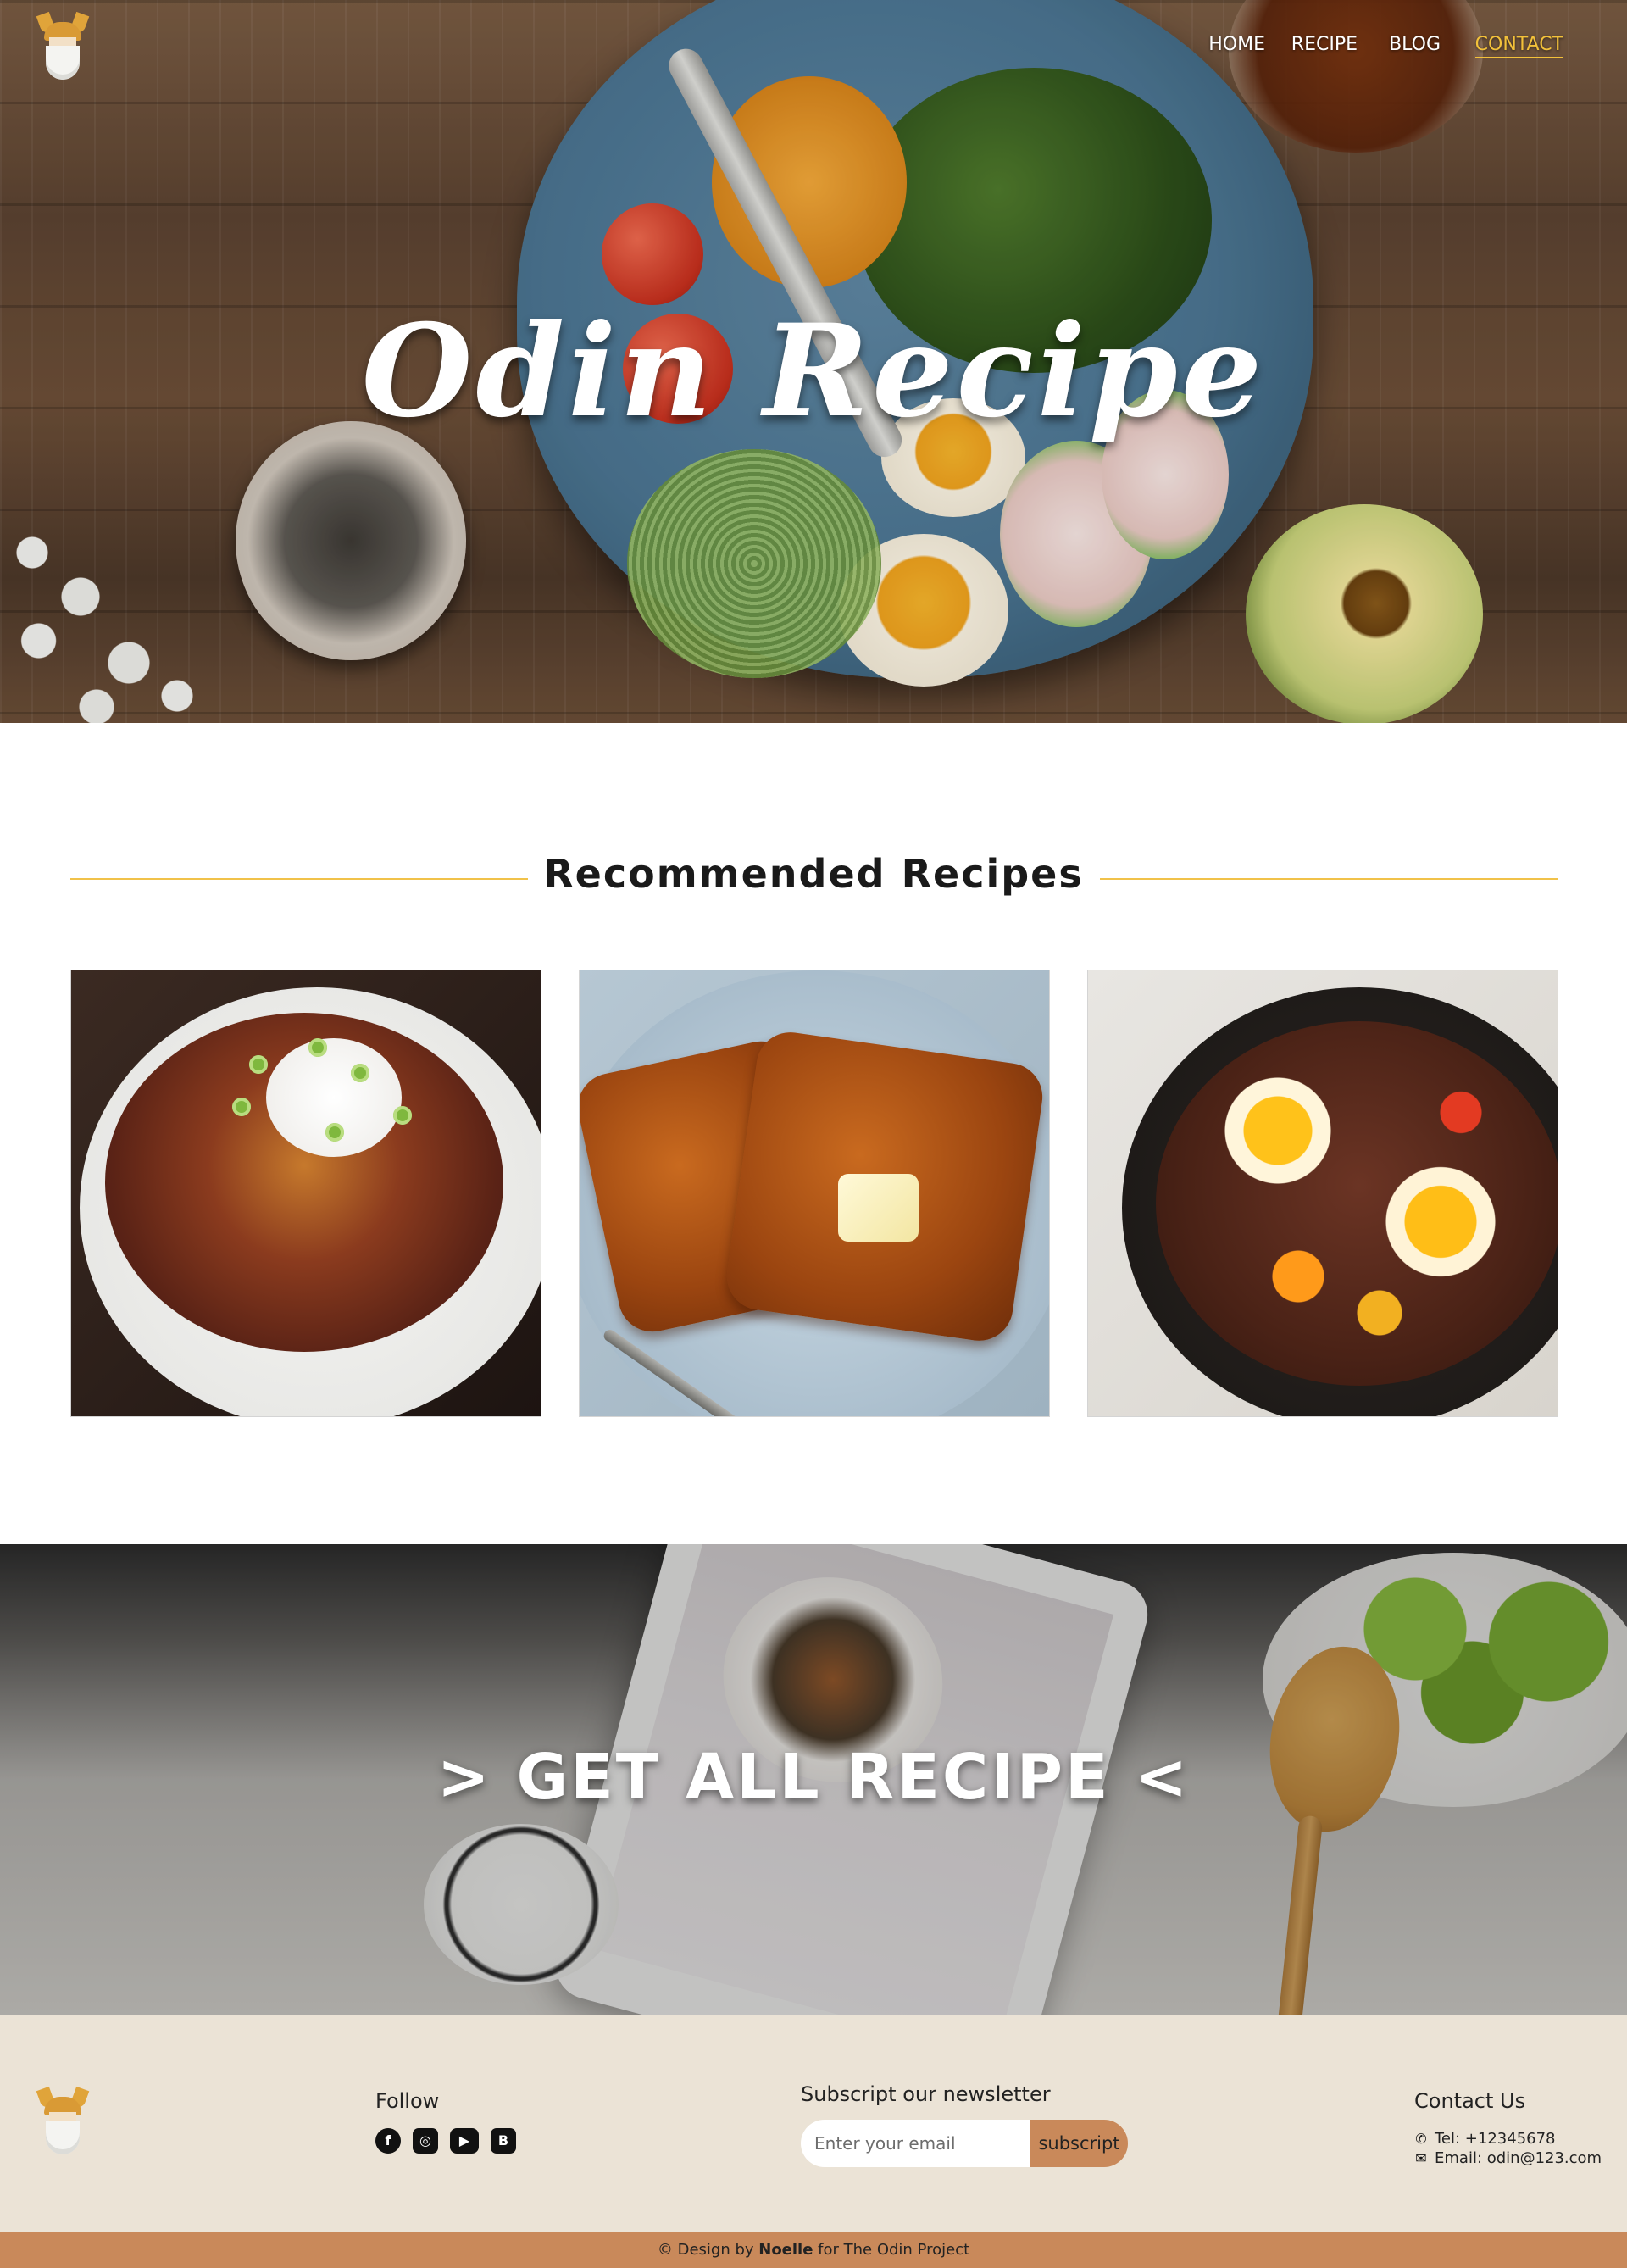  Describe the element at coordinates (892, 2250) in the screenshot. I see `copyright-suffix: for The Odin Project` at that location.